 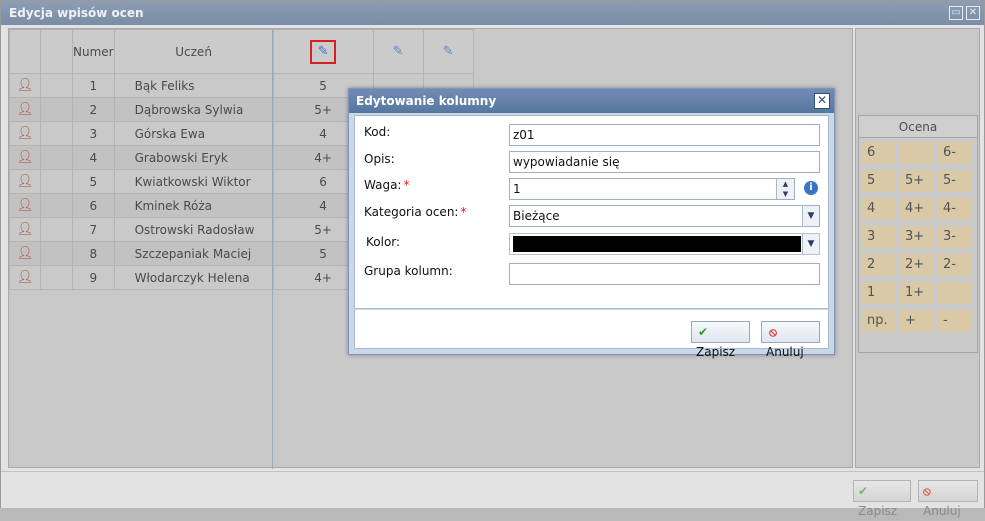 I want to click on grade-option: 1, so click(x=878, y=293).